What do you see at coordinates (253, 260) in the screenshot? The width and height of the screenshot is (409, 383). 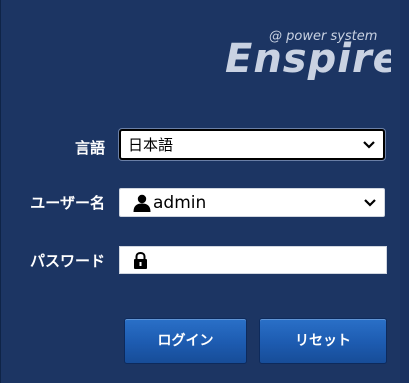 I see `password-input` at bounding box center [253, 260].